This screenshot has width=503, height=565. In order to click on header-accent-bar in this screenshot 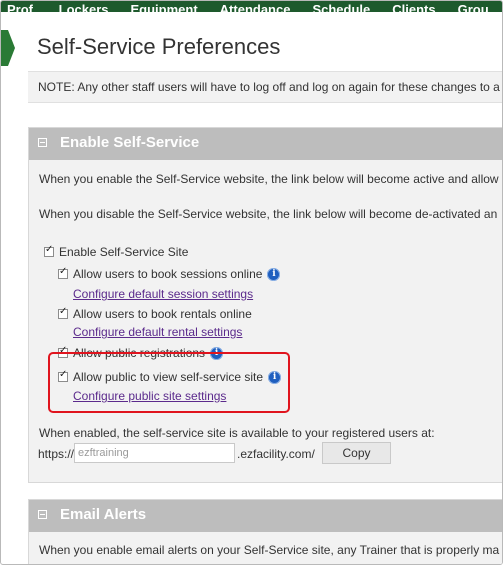, I will do `click(4, 48)`.